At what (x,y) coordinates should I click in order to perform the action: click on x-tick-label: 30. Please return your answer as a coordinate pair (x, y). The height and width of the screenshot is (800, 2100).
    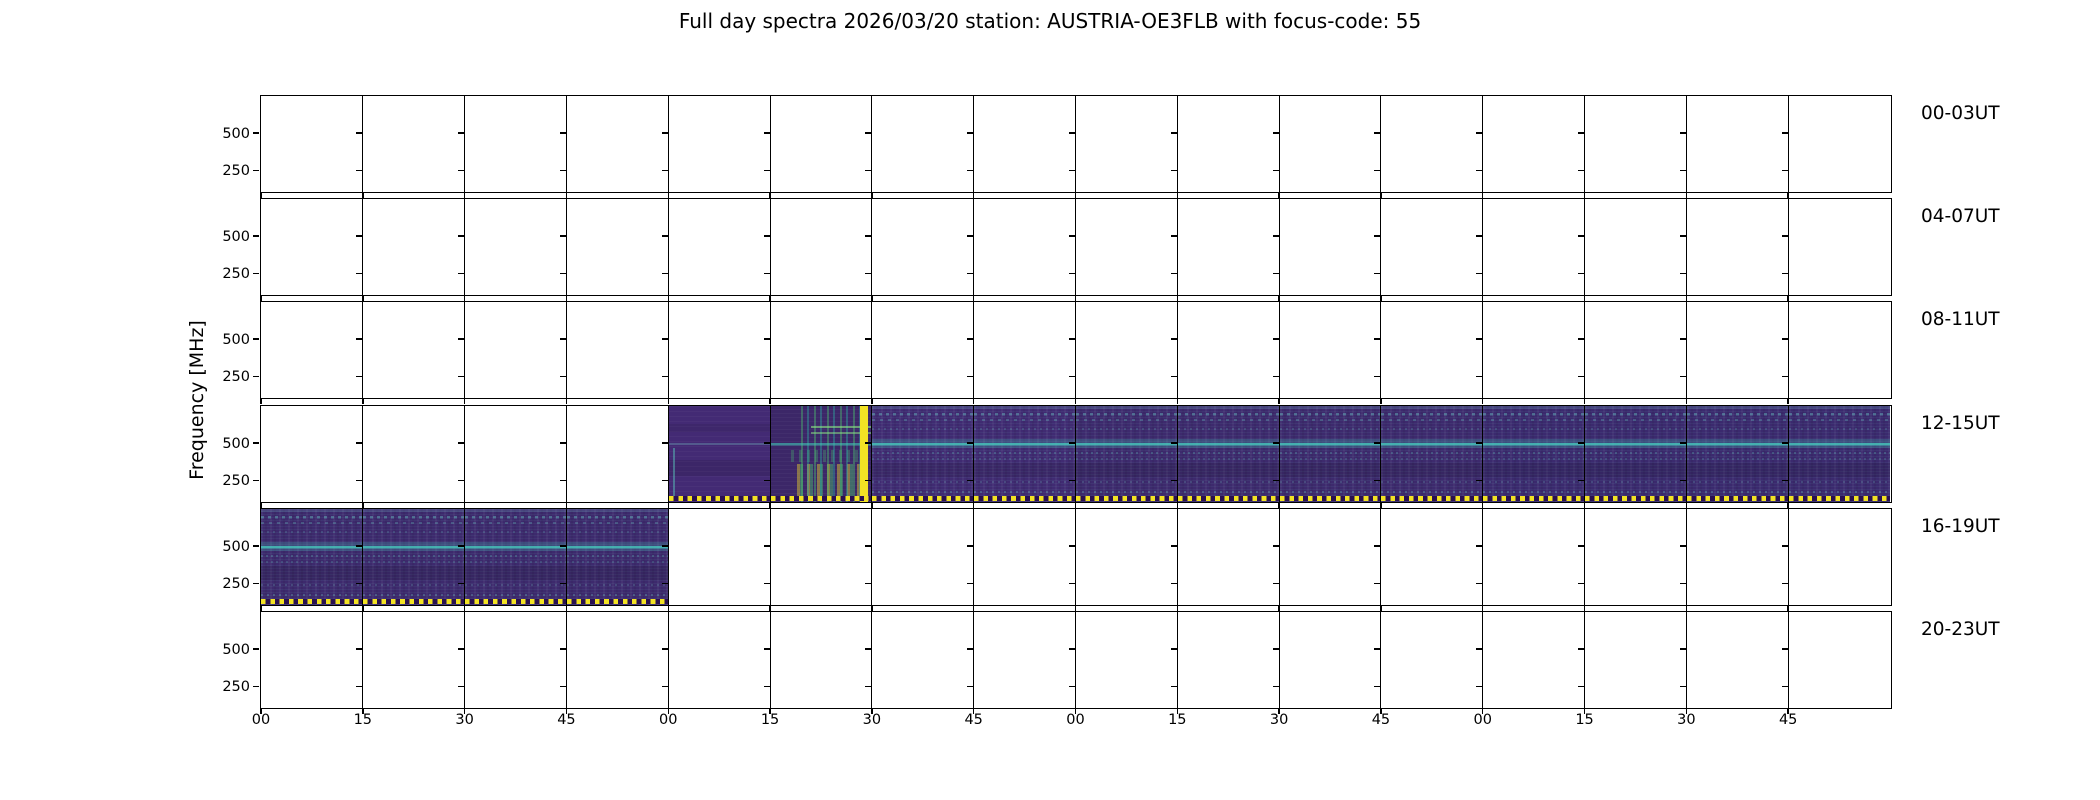
    Looking at the image, I should click on (872, 720).